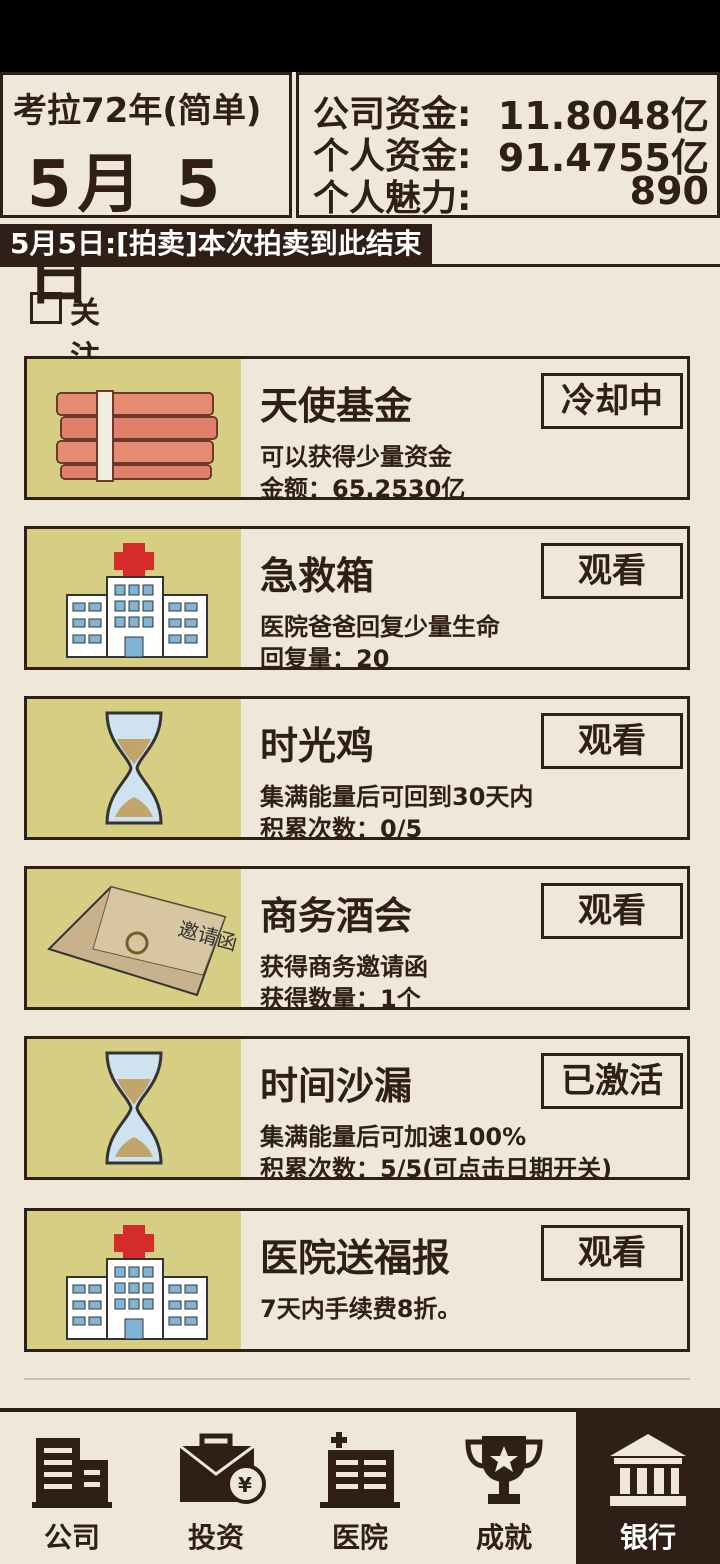 The image size is (720, 1564). I want to click on card-description: 7天内手续费8折。, so click(361, 1309).